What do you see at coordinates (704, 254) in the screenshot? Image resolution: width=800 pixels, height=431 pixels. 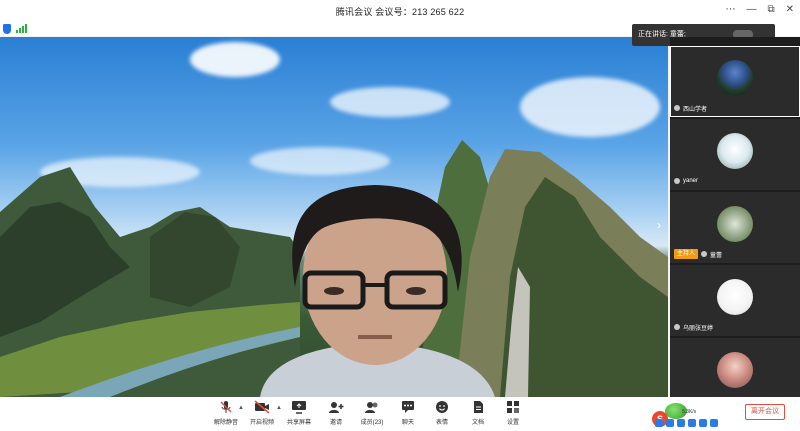 I see `mic-icon` at bounding box center [704, 254].